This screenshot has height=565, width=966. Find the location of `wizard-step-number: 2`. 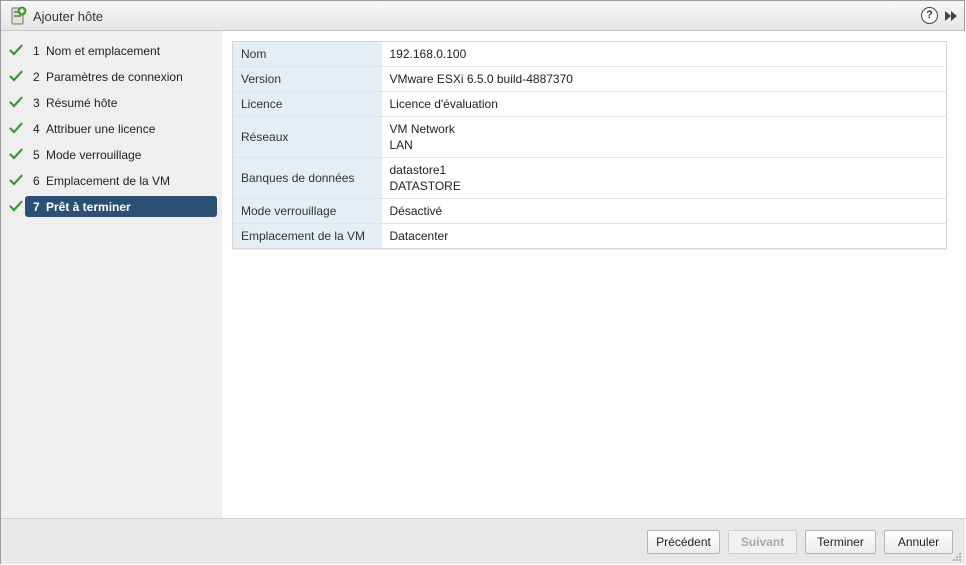

wizard-step-number: 2 is located at coordinates (36, 77).